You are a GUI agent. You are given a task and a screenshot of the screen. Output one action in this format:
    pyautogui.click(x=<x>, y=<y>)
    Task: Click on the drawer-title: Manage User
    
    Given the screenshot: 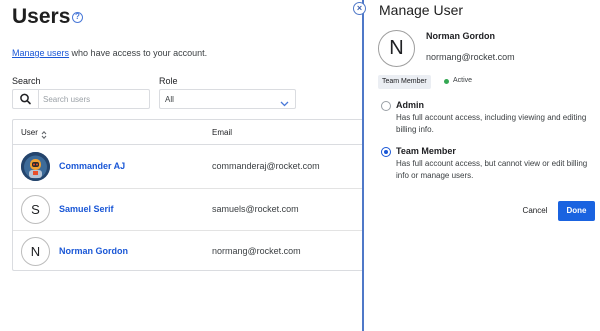 What is the action you would take?
    pyautogui.click(x=421, y=10)
    